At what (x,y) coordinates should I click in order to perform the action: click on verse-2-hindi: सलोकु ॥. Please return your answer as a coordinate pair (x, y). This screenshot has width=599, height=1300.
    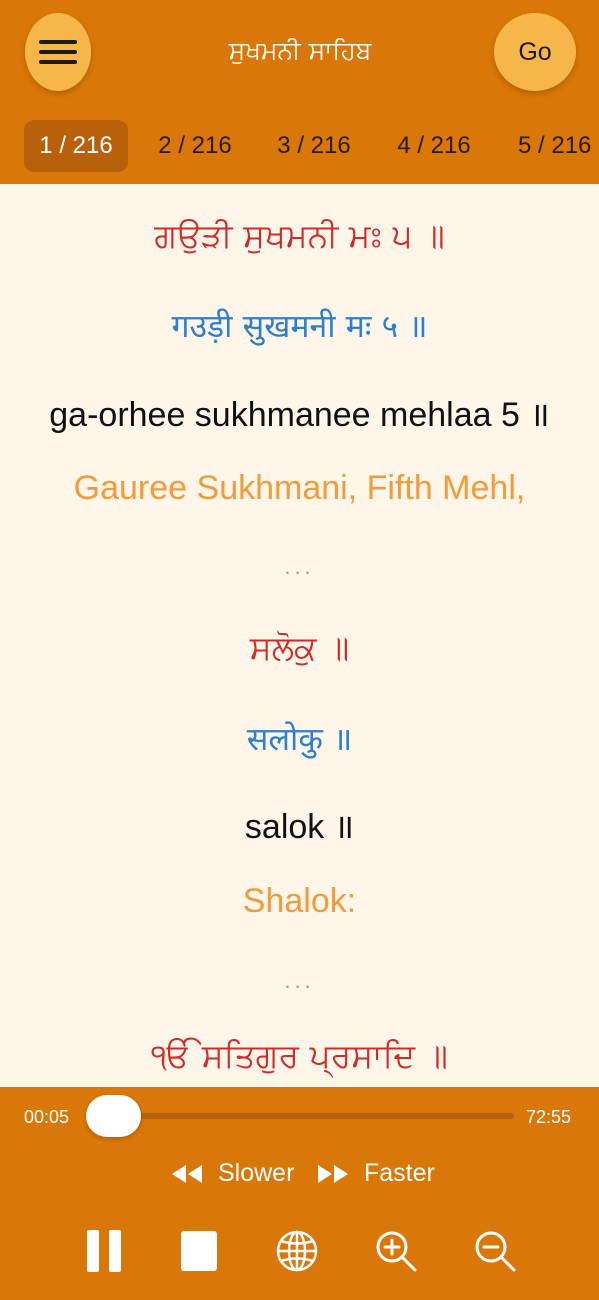
    Looking at the image, I should click on (299, 739).